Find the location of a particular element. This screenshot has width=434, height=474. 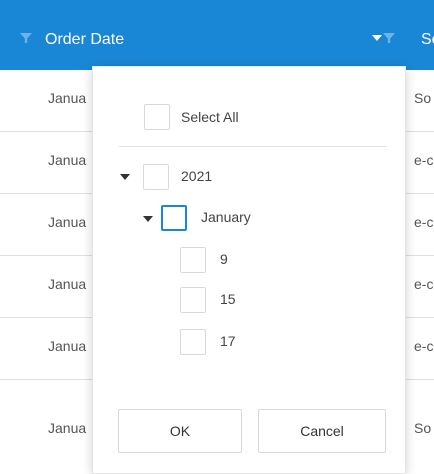

sort-caret-icon is located at coordinates (377, 38).